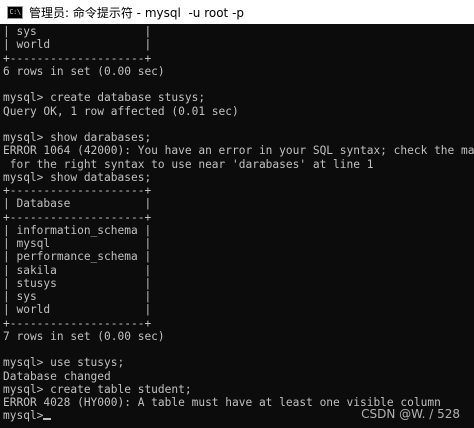 The width and height of the screenshot is (474, 428). I want to click on console-prompt: mysql>, so click(23, 416).